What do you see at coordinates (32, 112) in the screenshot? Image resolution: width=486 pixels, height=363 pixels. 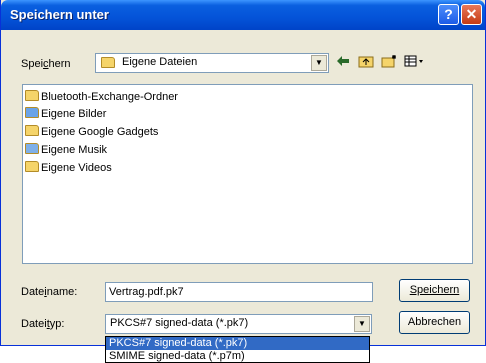 I see `pictures-folder-icon` at bounding box center [32, 112].